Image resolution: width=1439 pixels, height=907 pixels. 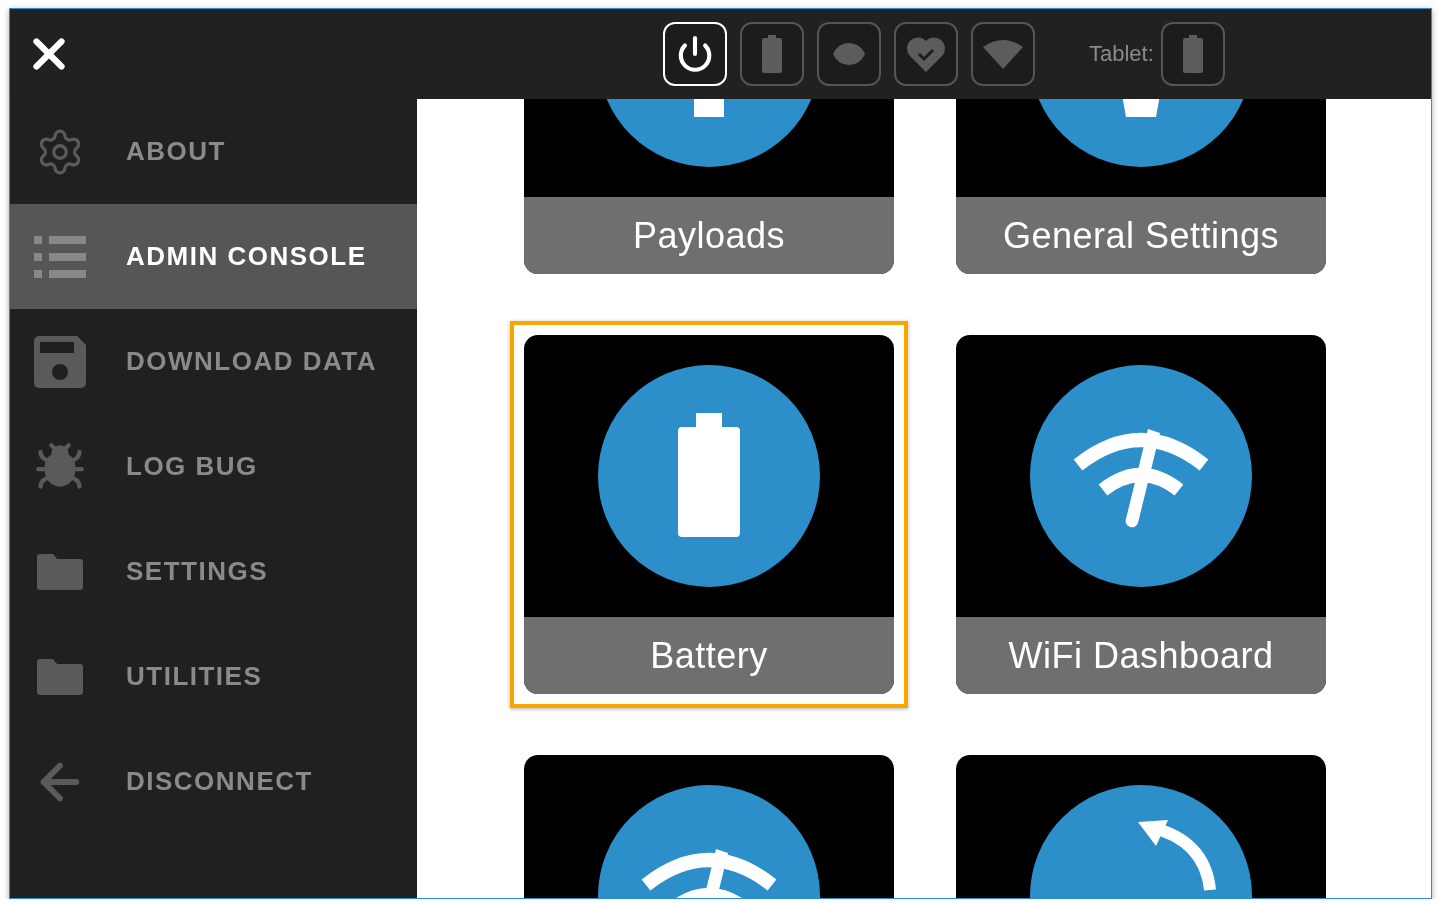 I want to click on tile-label: General Settings, so click(x=1141, y=235).